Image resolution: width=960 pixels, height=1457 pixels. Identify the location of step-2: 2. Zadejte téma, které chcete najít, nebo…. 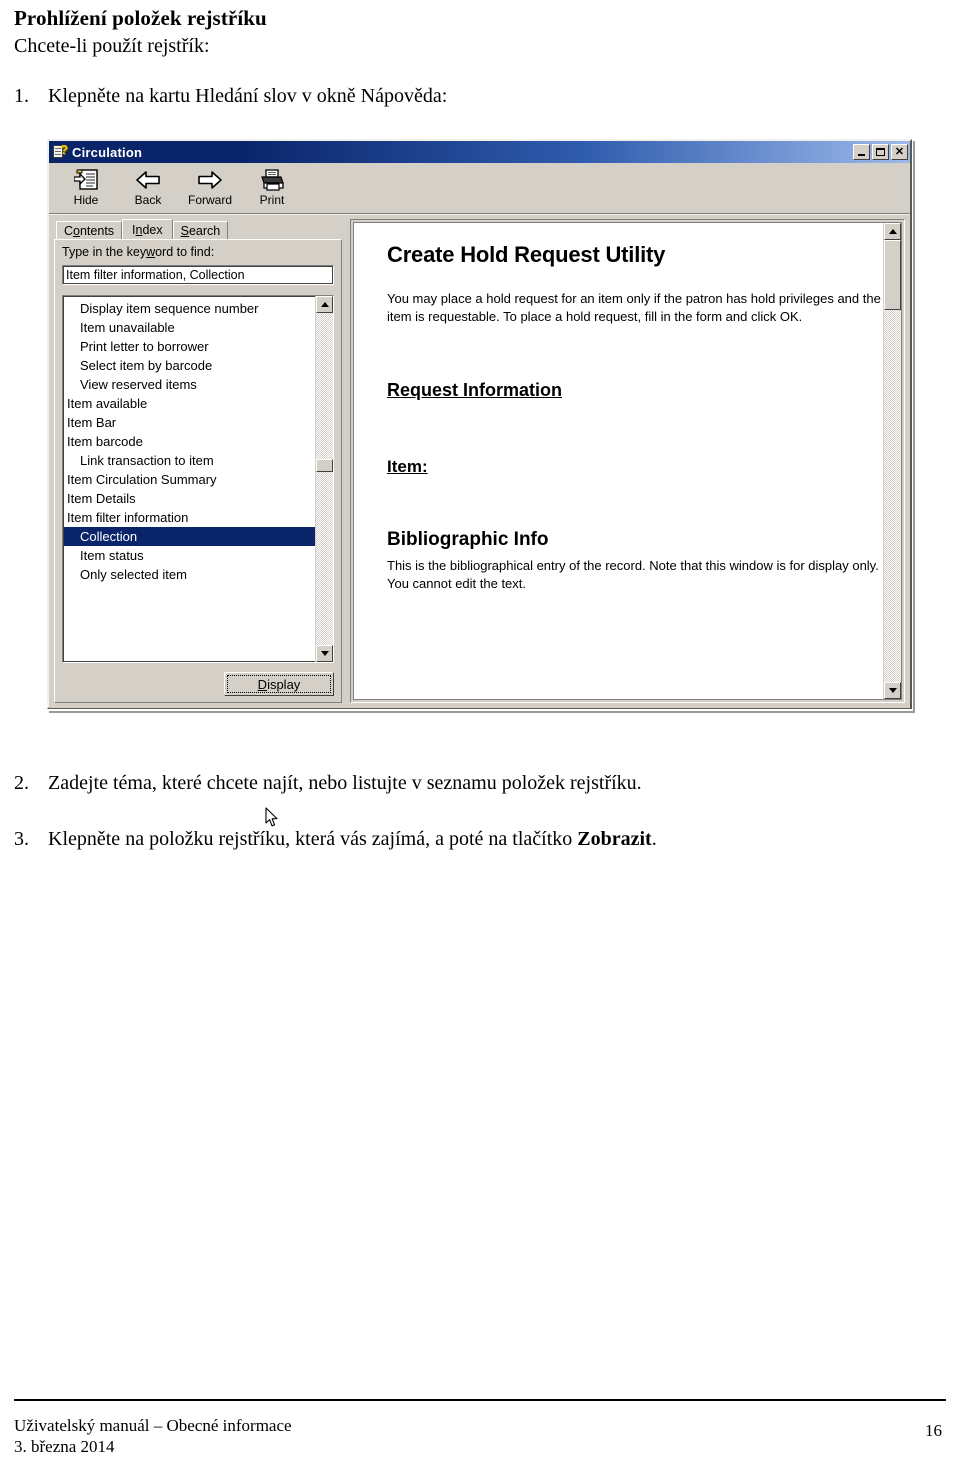
(328, 783).